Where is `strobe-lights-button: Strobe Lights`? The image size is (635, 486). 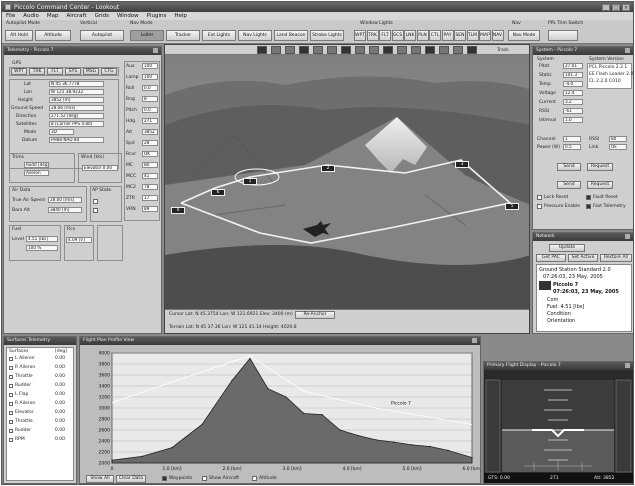 strobe-lights-button: Strobe Lights is located at coordinates (327, 35).